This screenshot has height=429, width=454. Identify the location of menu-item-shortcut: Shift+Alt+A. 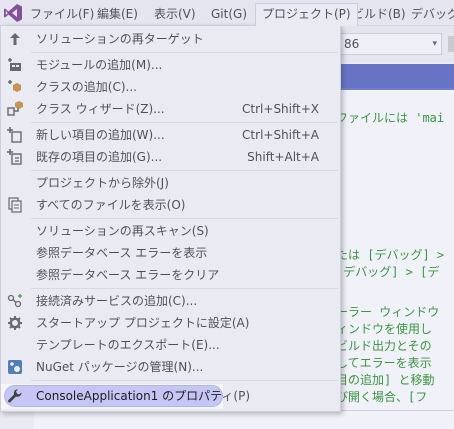
(283, 157).